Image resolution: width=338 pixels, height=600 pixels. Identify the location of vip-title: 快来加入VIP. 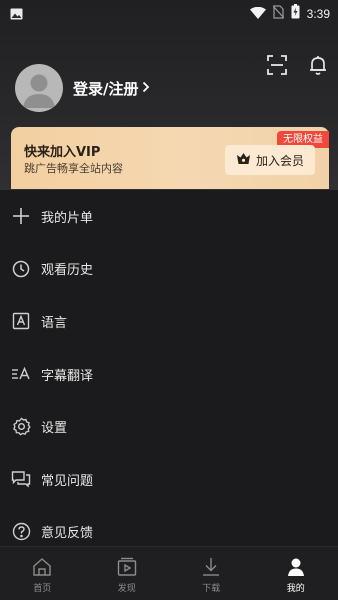
(62, 152).